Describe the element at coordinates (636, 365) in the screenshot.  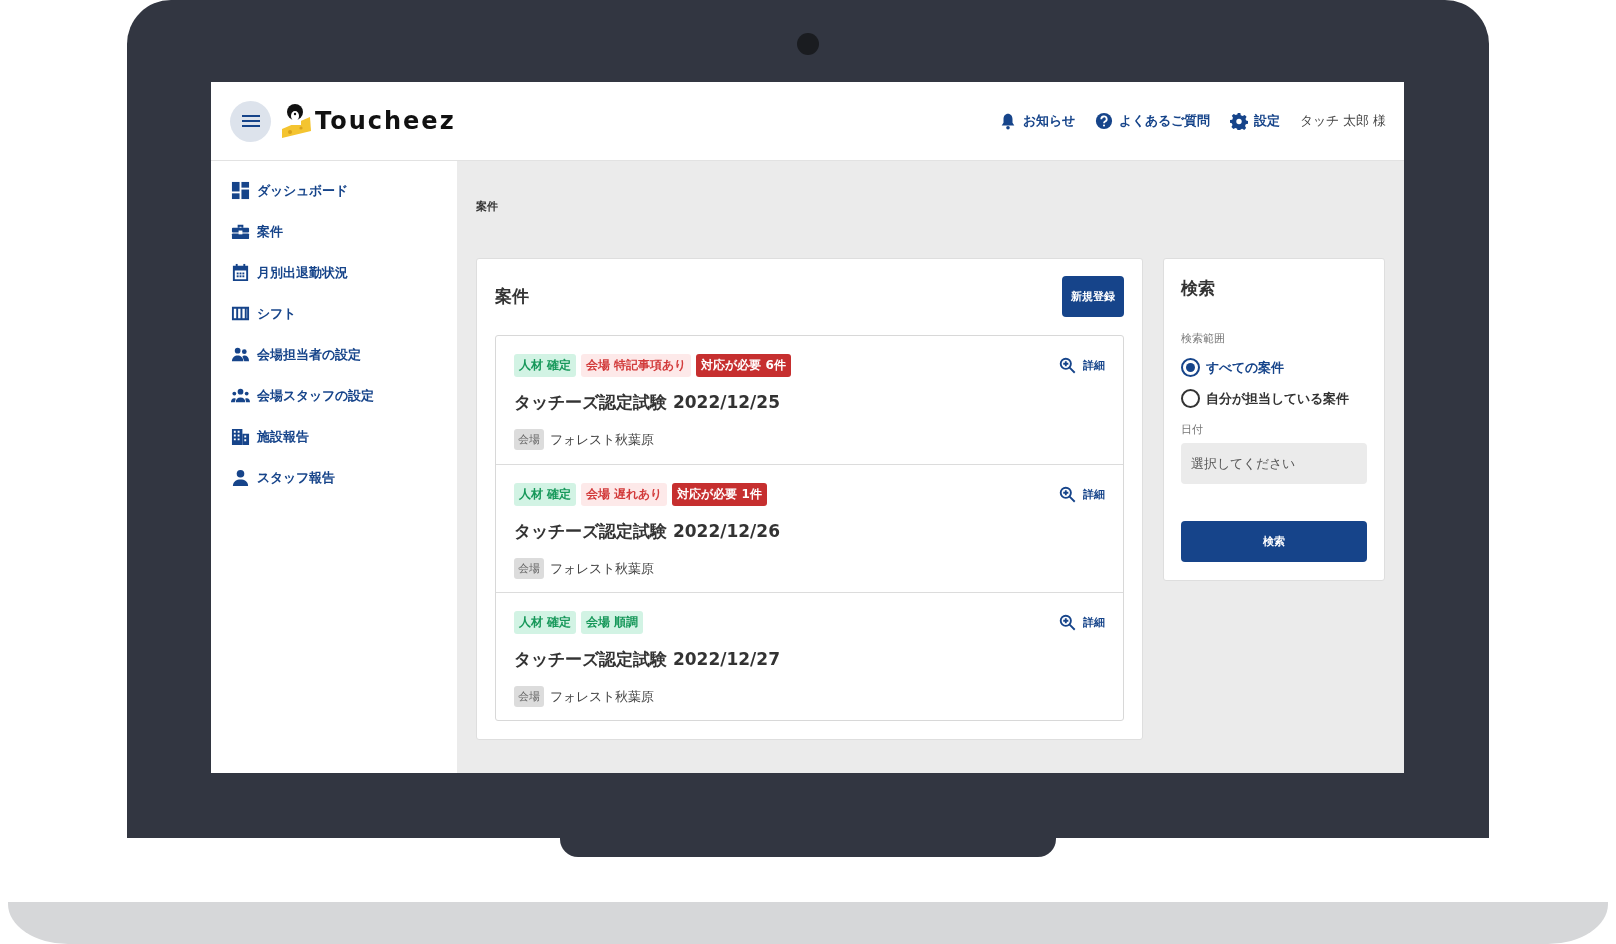
I see `status-tag: 会場 特記事項あり` at that location.